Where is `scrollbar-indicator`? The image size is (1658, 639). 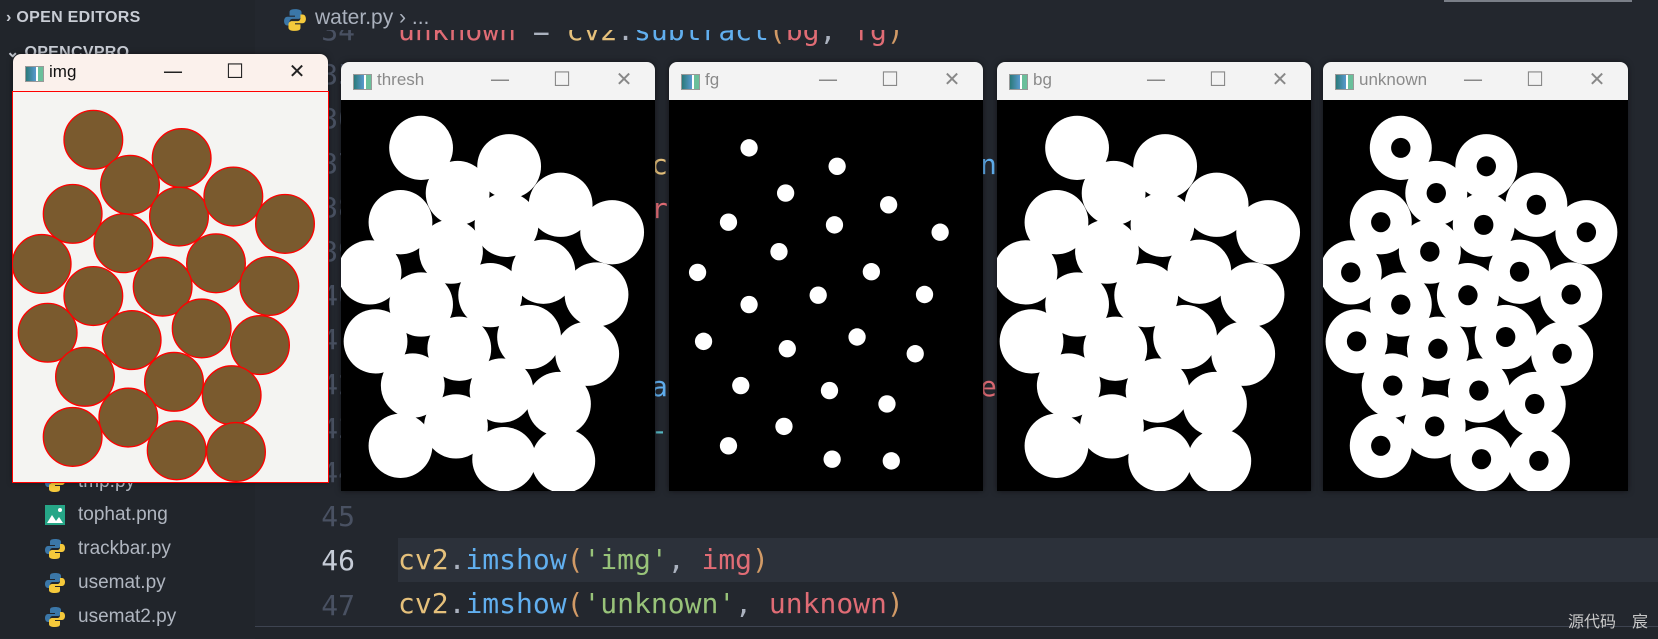
scrollbar-indicator is located at coordinates (1538, 1).